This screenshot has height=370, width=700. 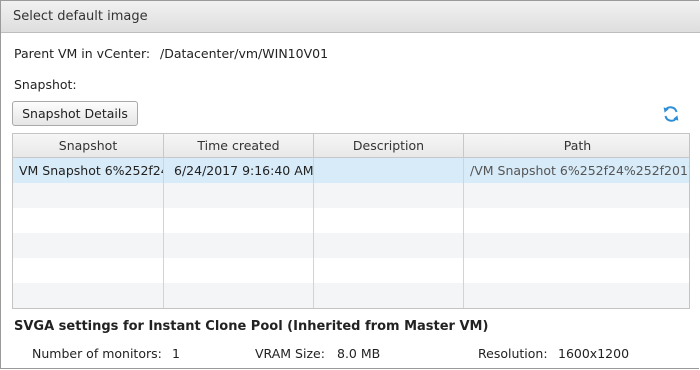 I want to click on monitors-value: 1, so click(x=176, y=353).